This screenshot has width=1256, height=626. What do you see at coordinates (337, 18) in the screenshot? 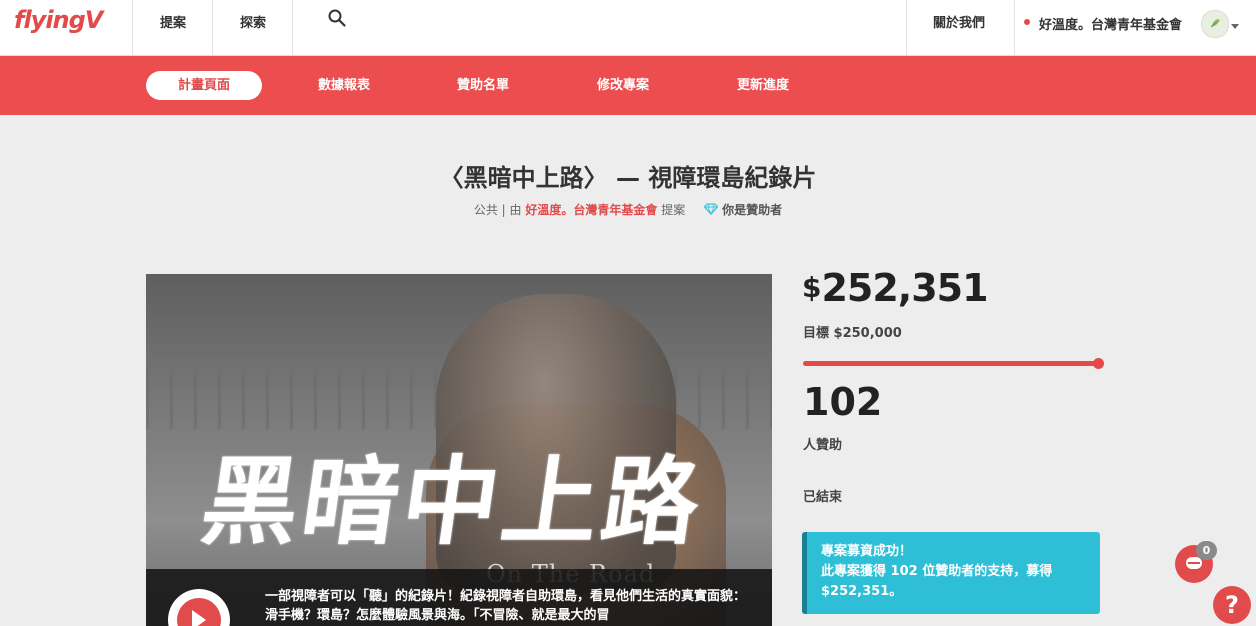
I see `search-icon` at bounding box center [337, 18].